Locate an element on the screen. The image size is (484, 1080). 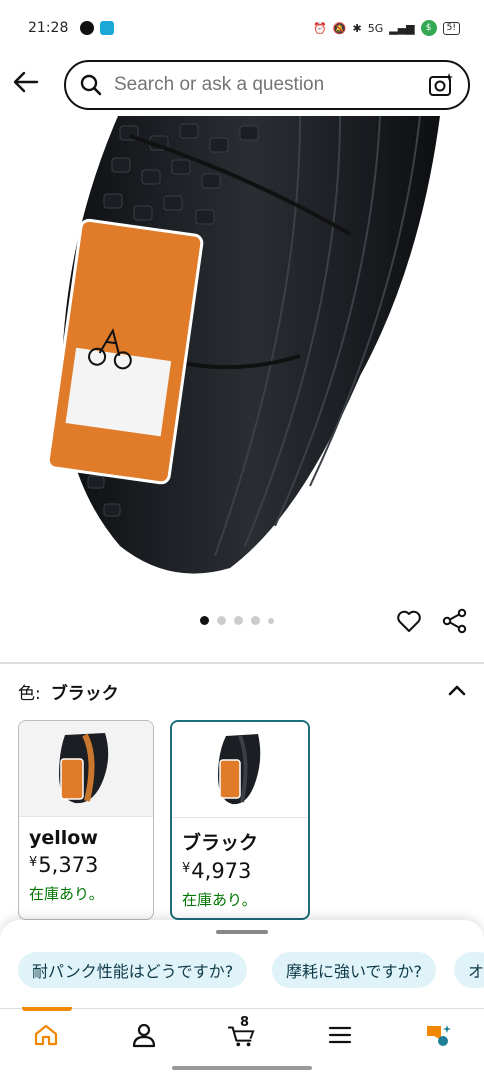
heart-icon is located at coordinates (409, 621).